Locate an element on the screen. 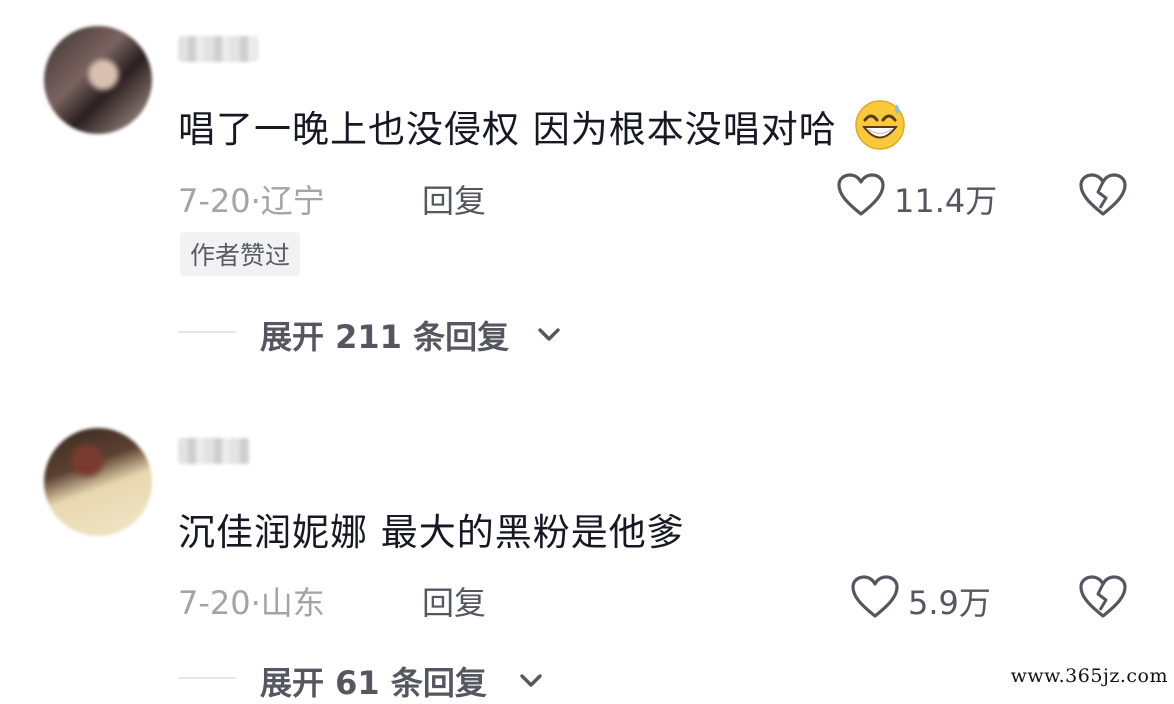 This screenshot has width=1174, height=704. comment-meta: 7-20·山东 is located at coordinates (251, 601).